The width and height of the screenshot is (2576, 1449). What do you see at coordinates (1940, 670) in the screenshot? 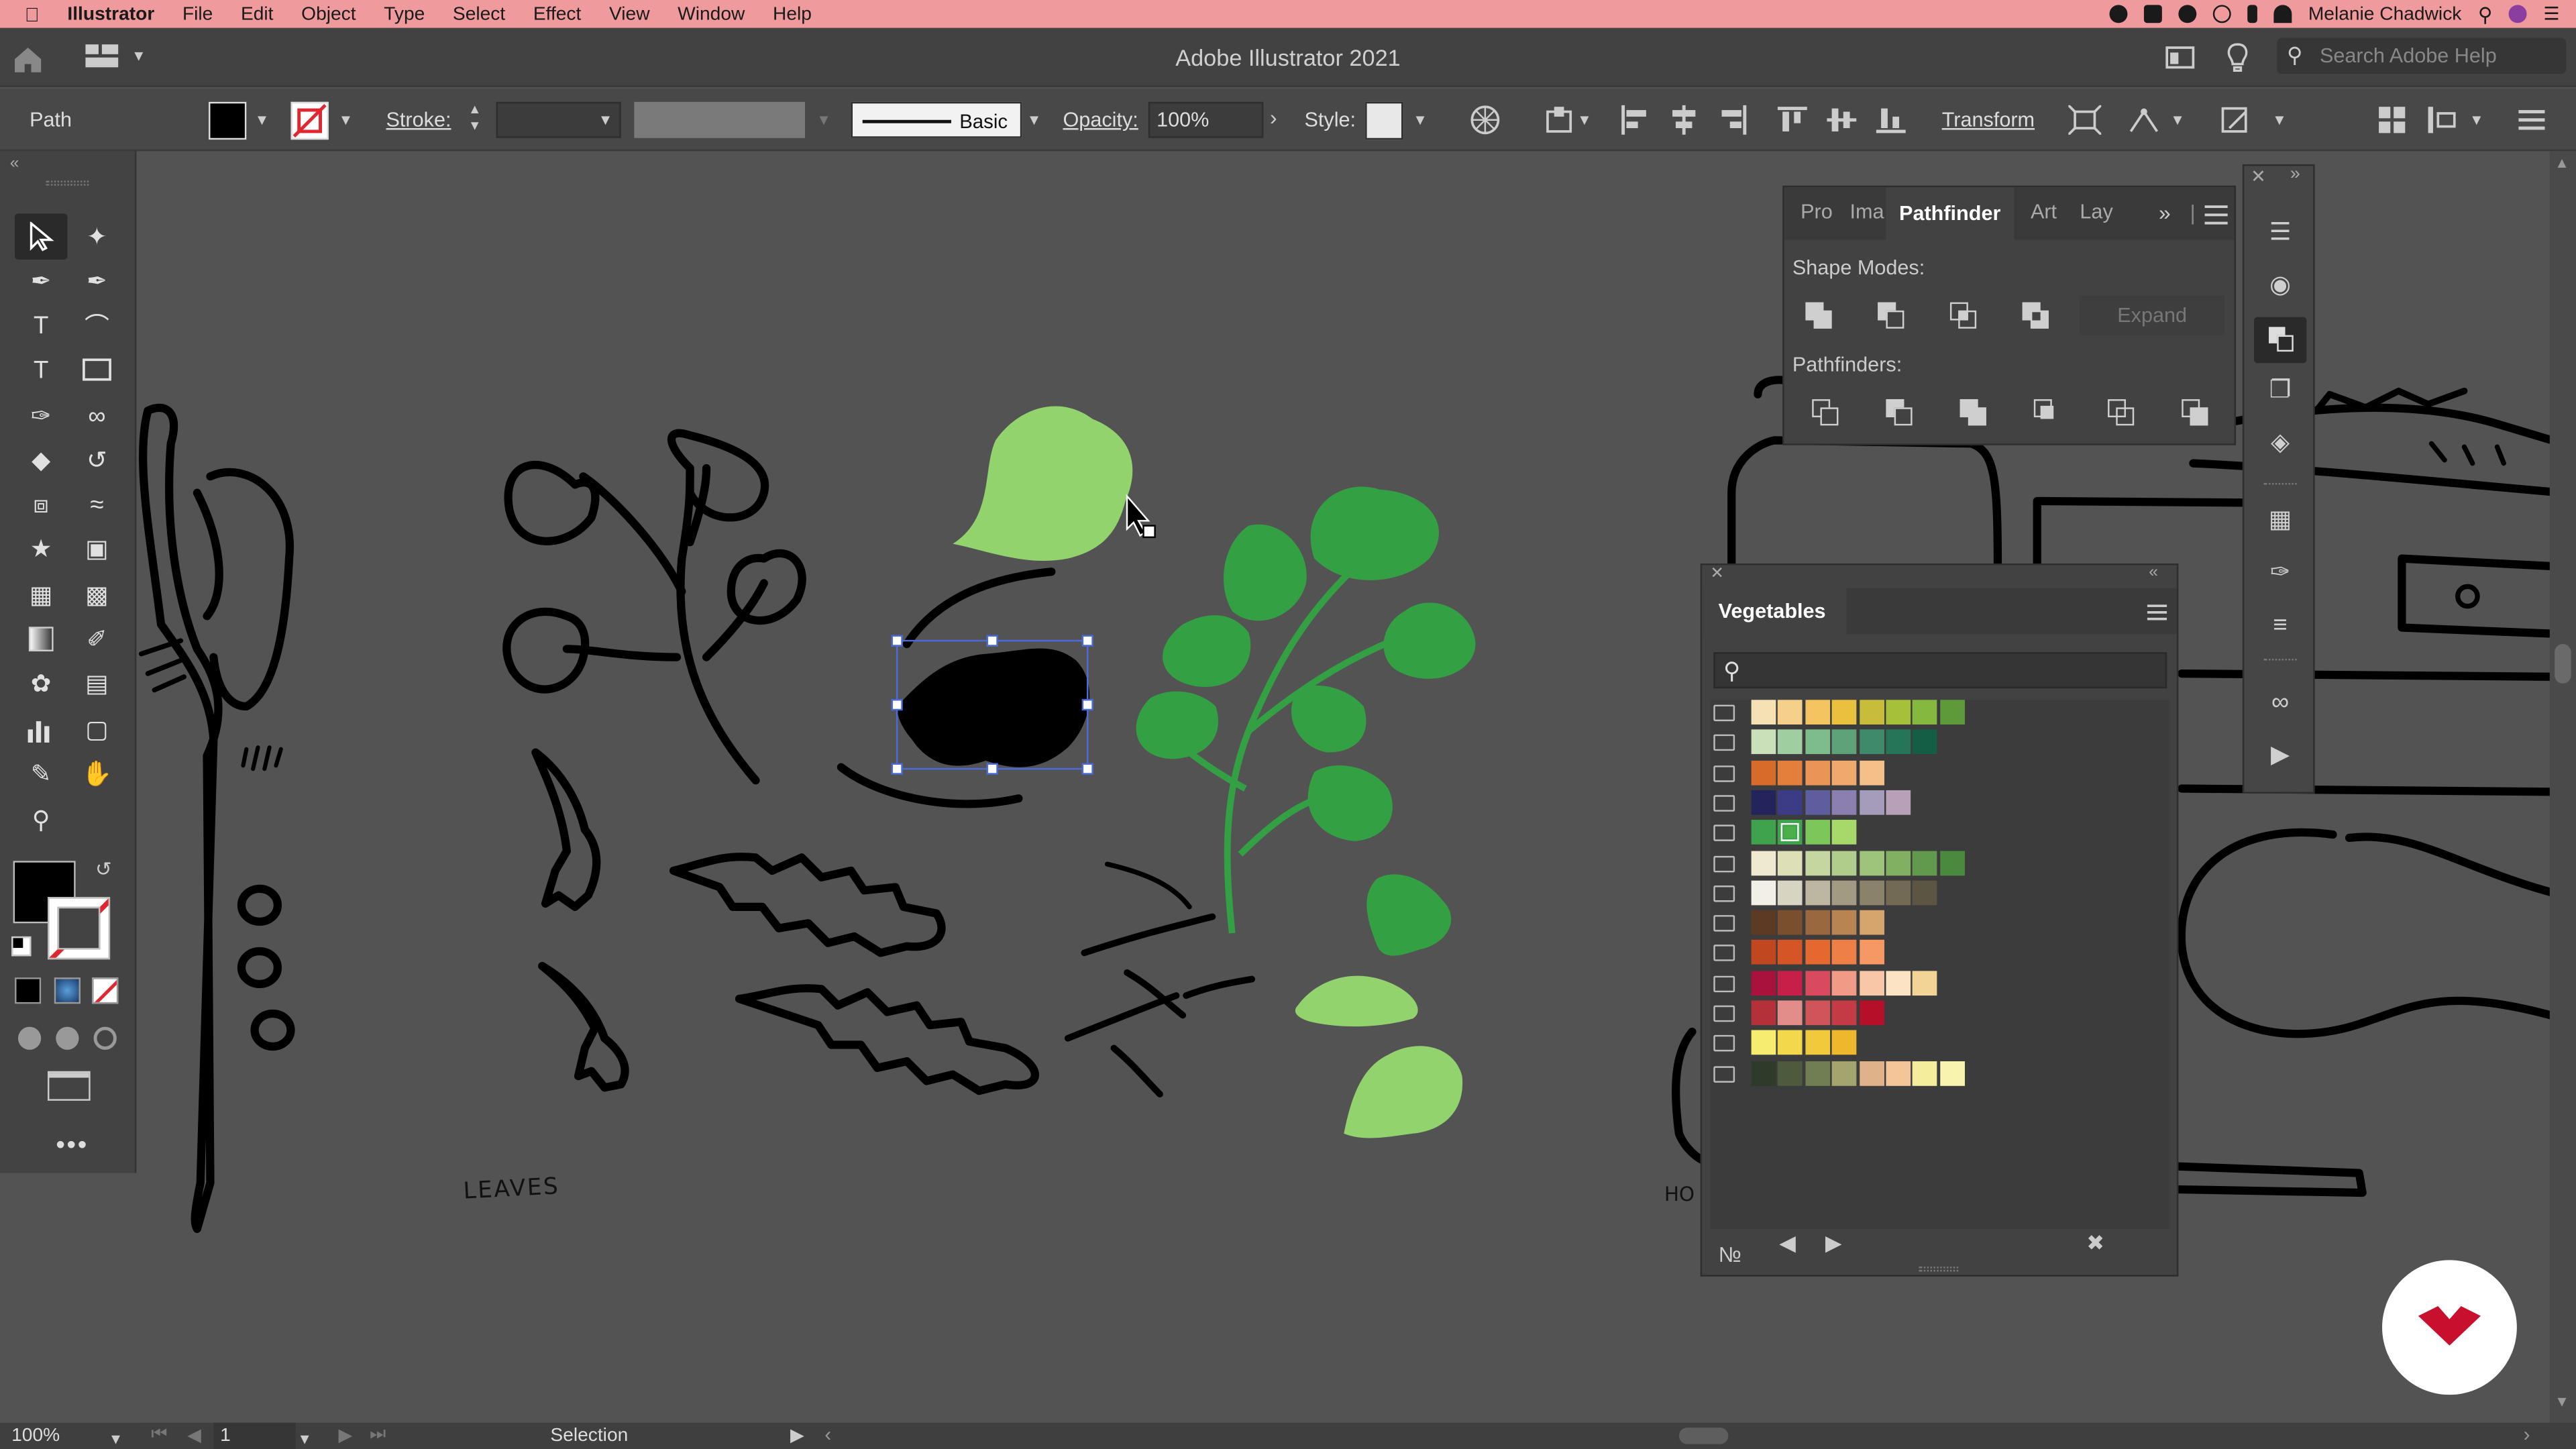
I see `swatch-search-input: ⚲` at bounding box center [1940, 670].